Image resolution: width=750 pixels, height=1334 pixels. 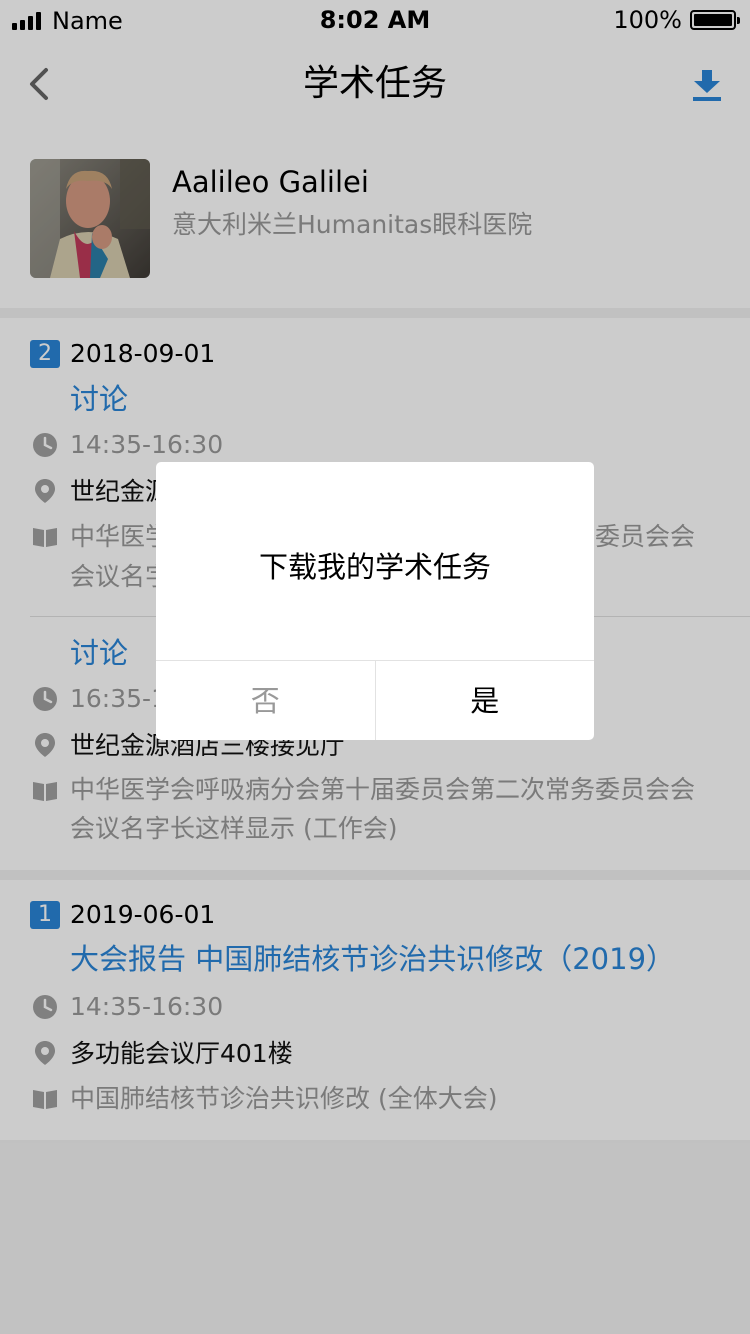 I want to click on no-button: 否, so click(x=266, y=700).